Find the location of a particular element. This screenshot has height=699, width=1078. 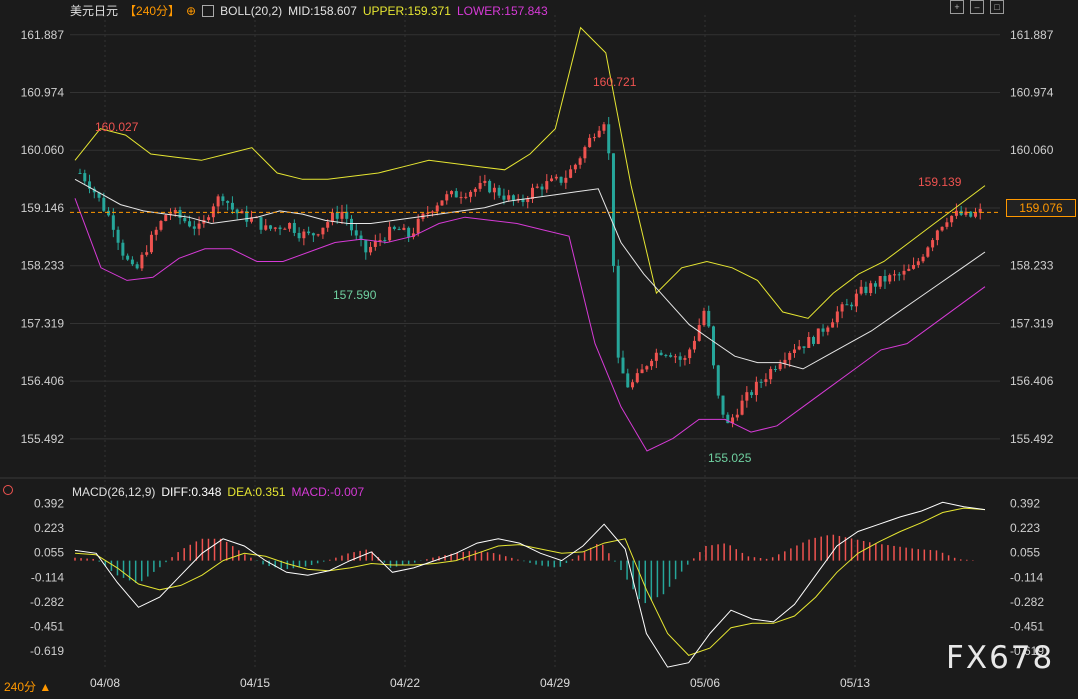

extreme-label-high: 160.721 is located at coordinates (615, 82).